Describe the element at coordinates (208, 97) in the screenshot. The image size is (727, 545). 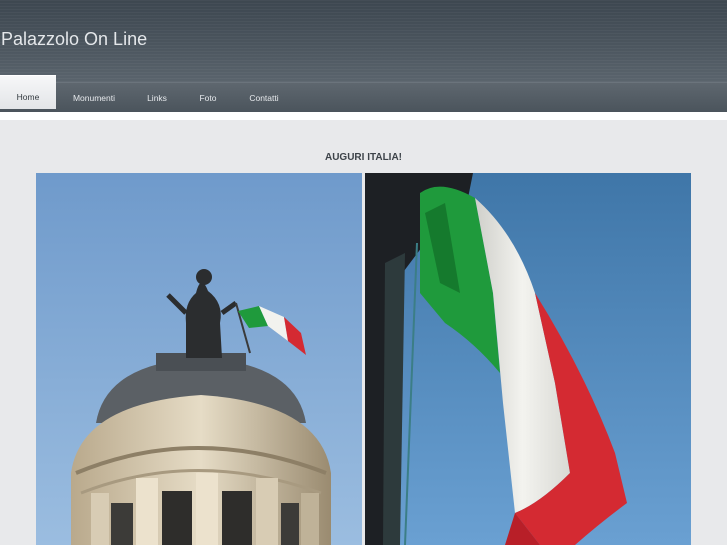
I see `nav-item-foto: Foto` at that location.